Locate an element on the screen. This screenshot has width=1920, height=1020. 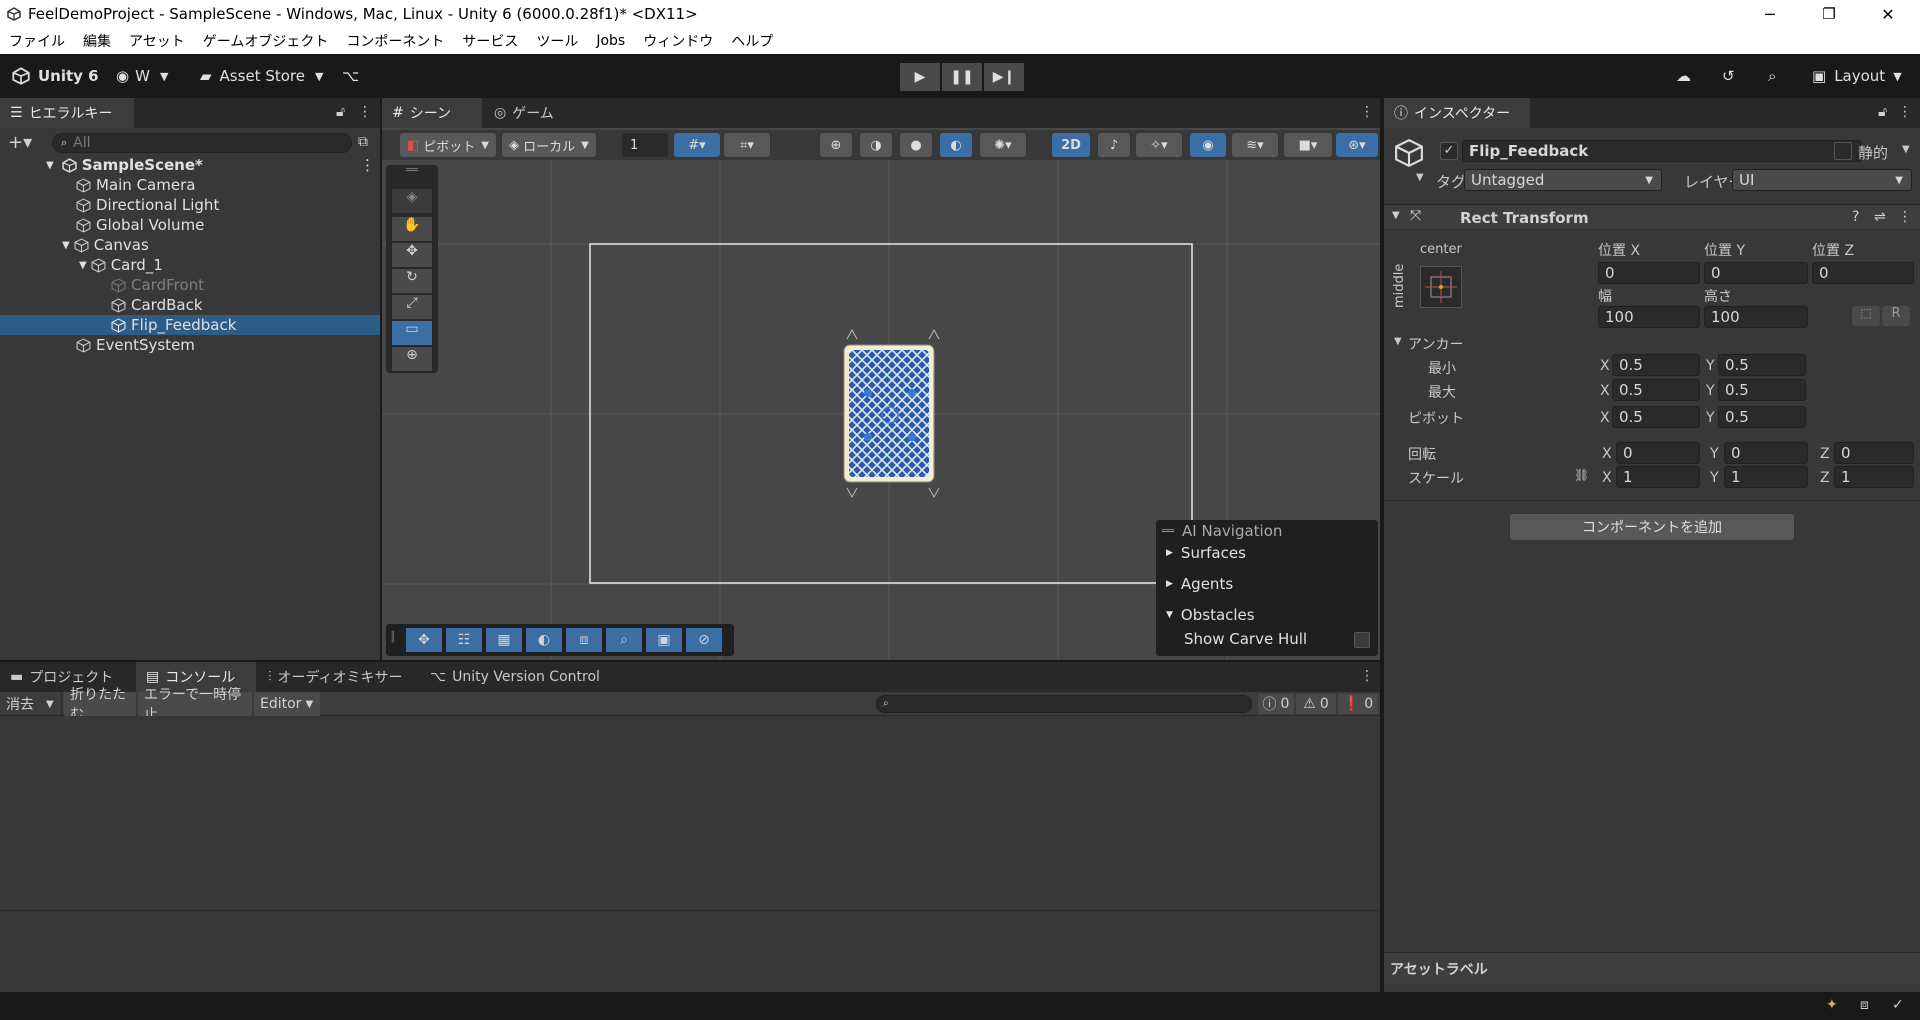
drag-handle-icon: ║ is located at coordinates (393, 637).